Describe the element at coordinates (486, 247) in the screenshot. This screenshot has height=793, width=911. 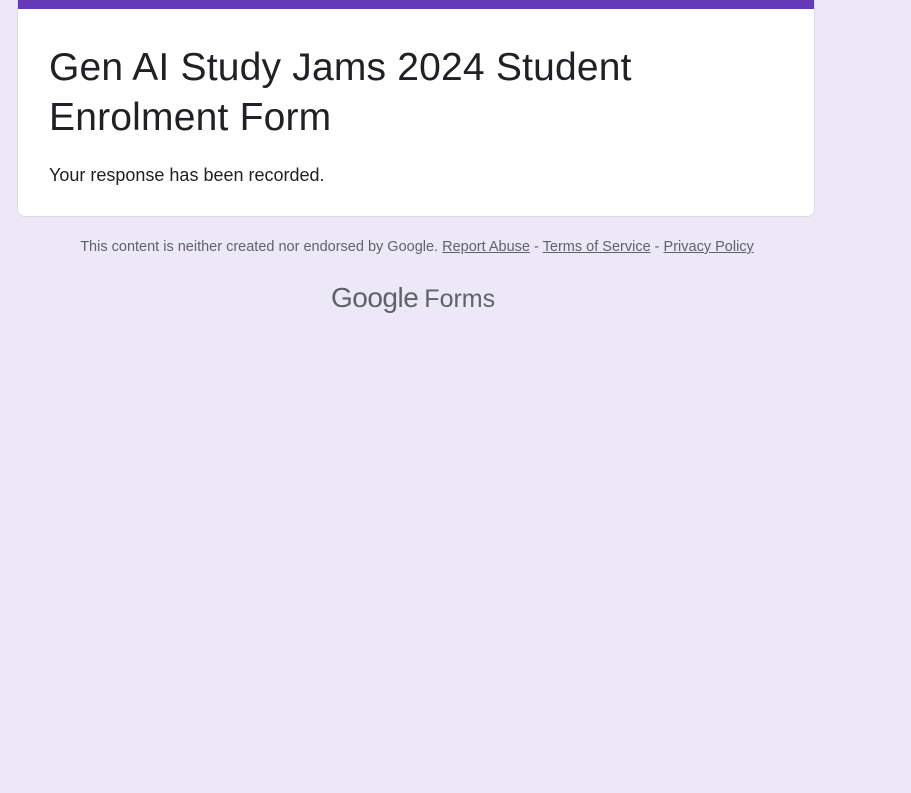
I see `report-abuse-link: Report Abuse` at that location.